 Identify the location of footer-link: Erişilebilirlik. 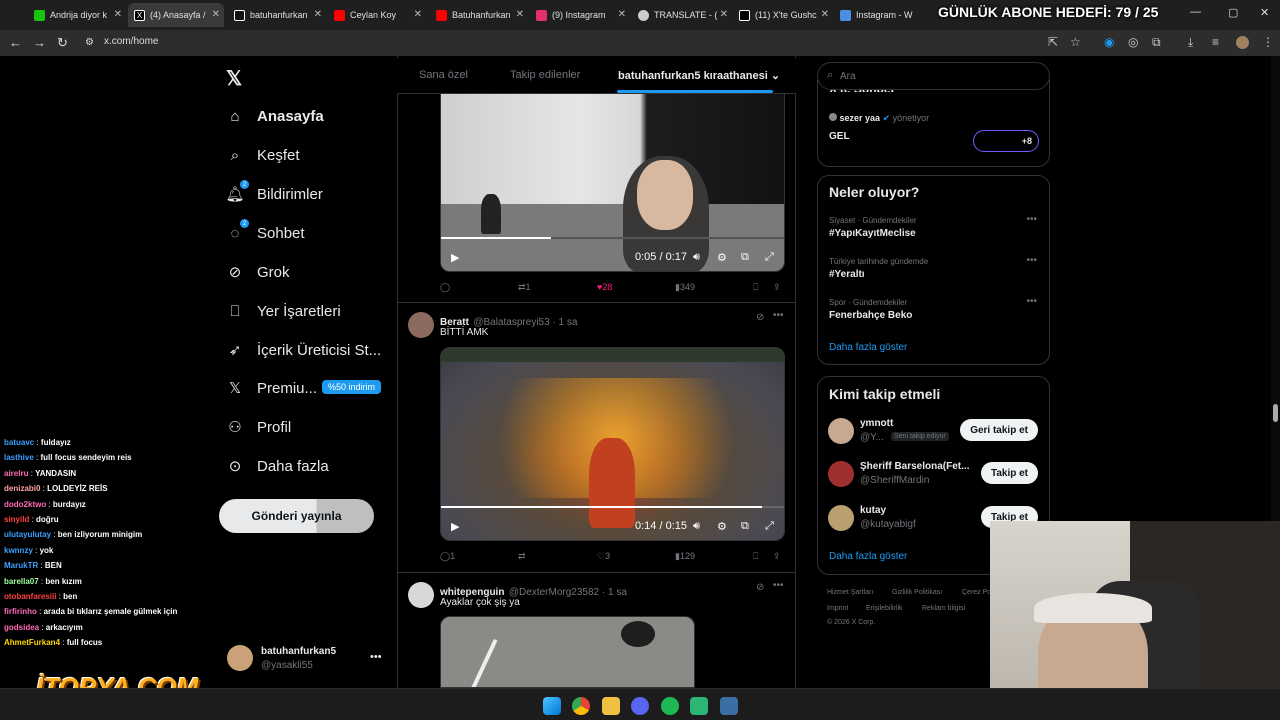
(884, 608).